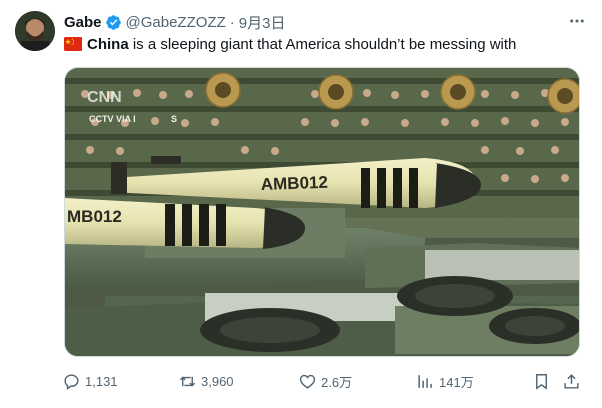  What do you see at coordinates (325, 22) in the screenshot?
I see `tweet-header: Gabe @GabeZZOZZ · 9月3日` at bounding box center [325, 22].